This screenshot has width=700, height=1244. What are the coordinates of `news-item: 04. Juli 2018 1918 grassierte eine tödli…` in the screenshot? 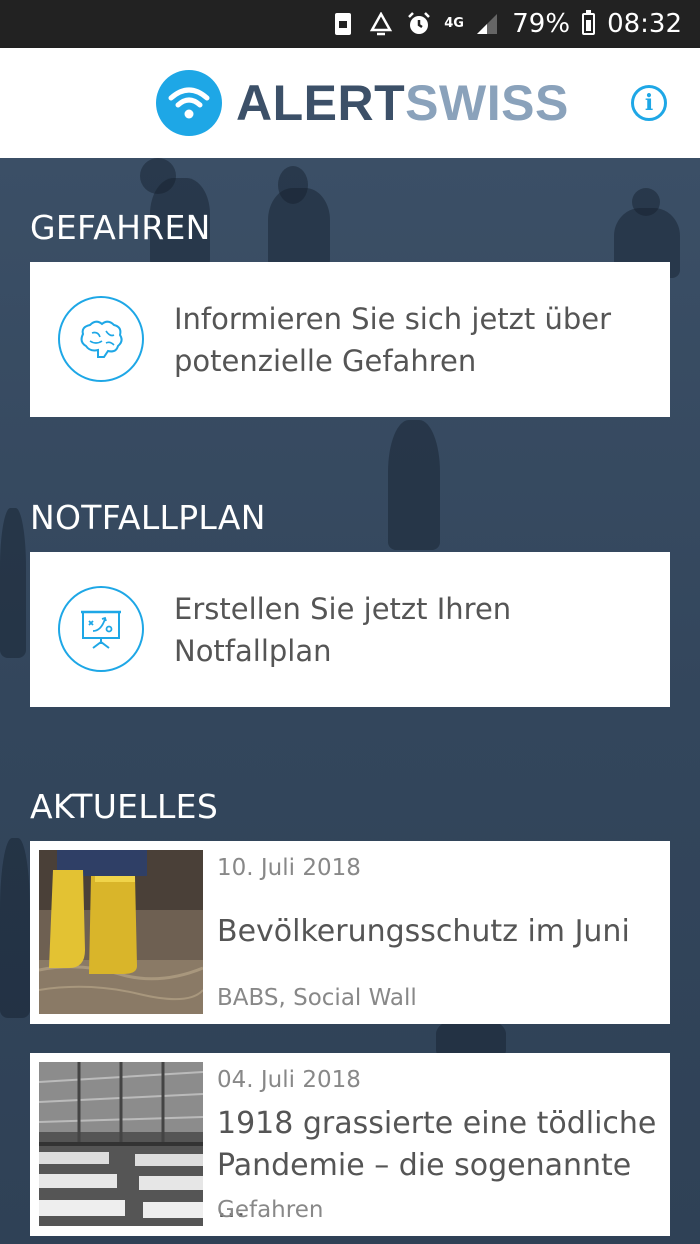 It's located at (350, 1144).